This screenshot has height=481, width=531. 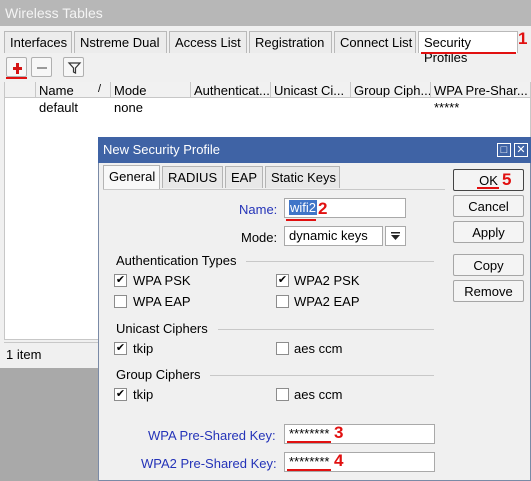 I want to click on mode-select: dynamic keys, so click(x=333, y=236).